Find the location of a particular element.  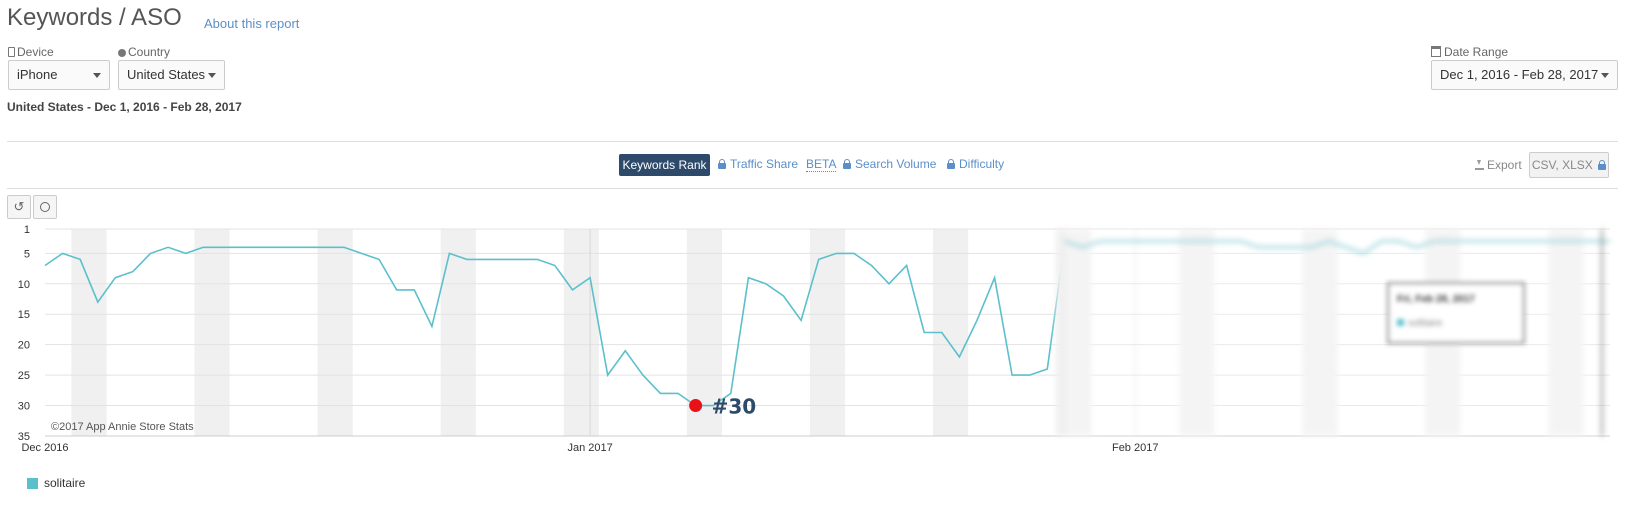

x-axis: Dec 2016 Jan 2017 Feb 2017 is located at coordinates (589, 448).